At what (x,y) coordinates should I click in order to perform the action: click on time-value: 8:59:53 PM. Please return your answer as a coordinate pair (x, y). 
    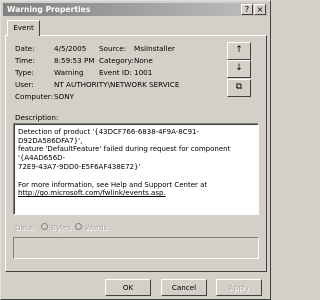
    Looking at the image, I should click on (74, 60).